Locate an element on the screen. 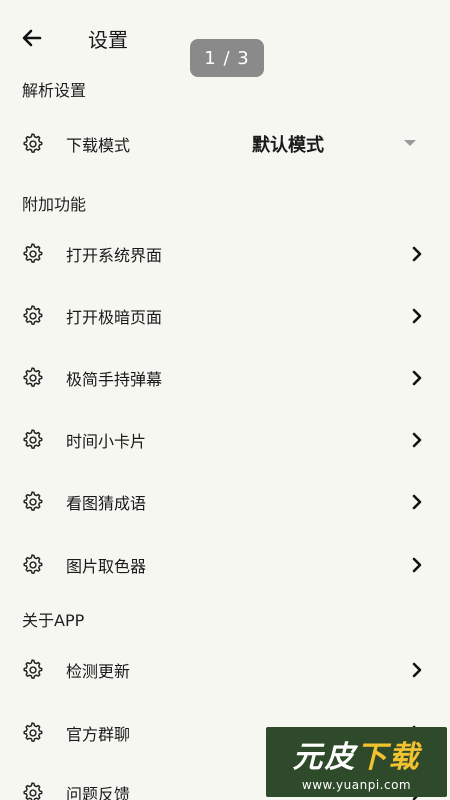 The width and height of the screenshot is (450, 800). section-title-extra: 附加功能 is located at coordinates (54, 204).